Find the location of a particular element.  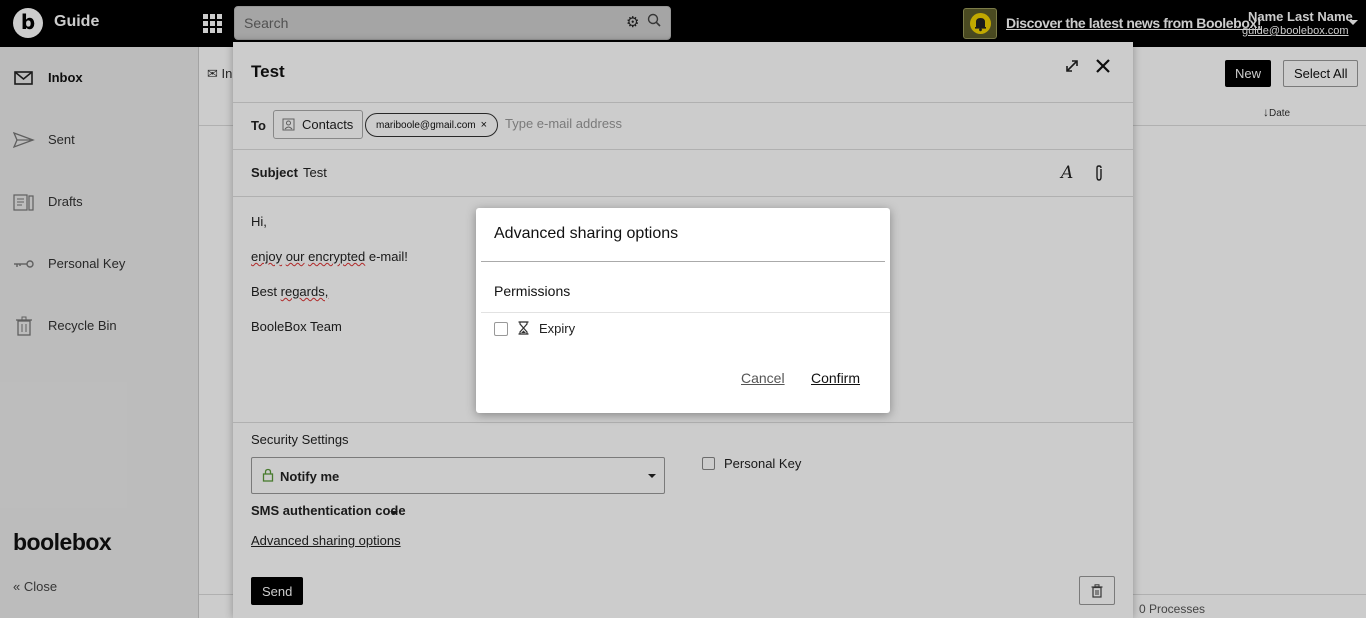

dialog-title: Advanced sharing options is located at coordinates (586, 233).